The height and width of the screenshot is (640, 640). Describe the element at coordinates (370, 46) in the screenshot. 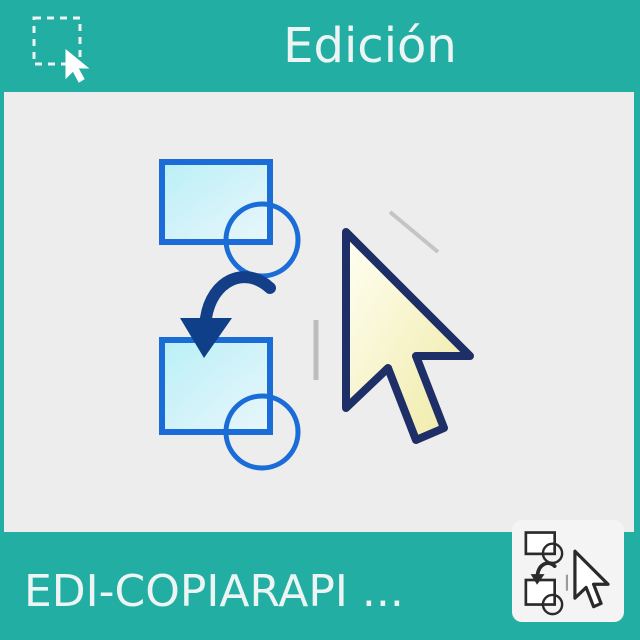

I see `category-title: Edición` at that location.